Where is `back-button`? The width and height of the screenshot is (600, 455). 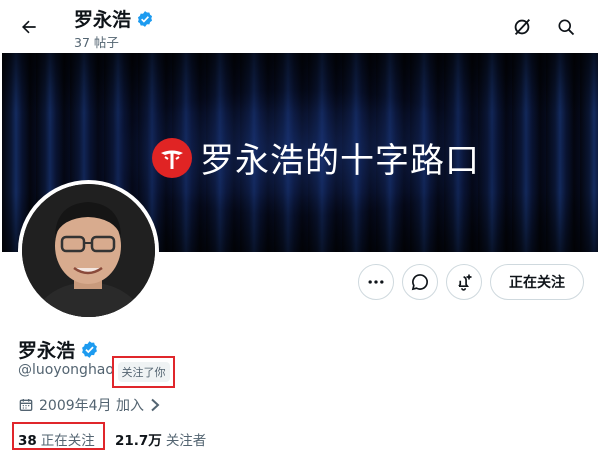
back-button is located at coordinates (29, 27).